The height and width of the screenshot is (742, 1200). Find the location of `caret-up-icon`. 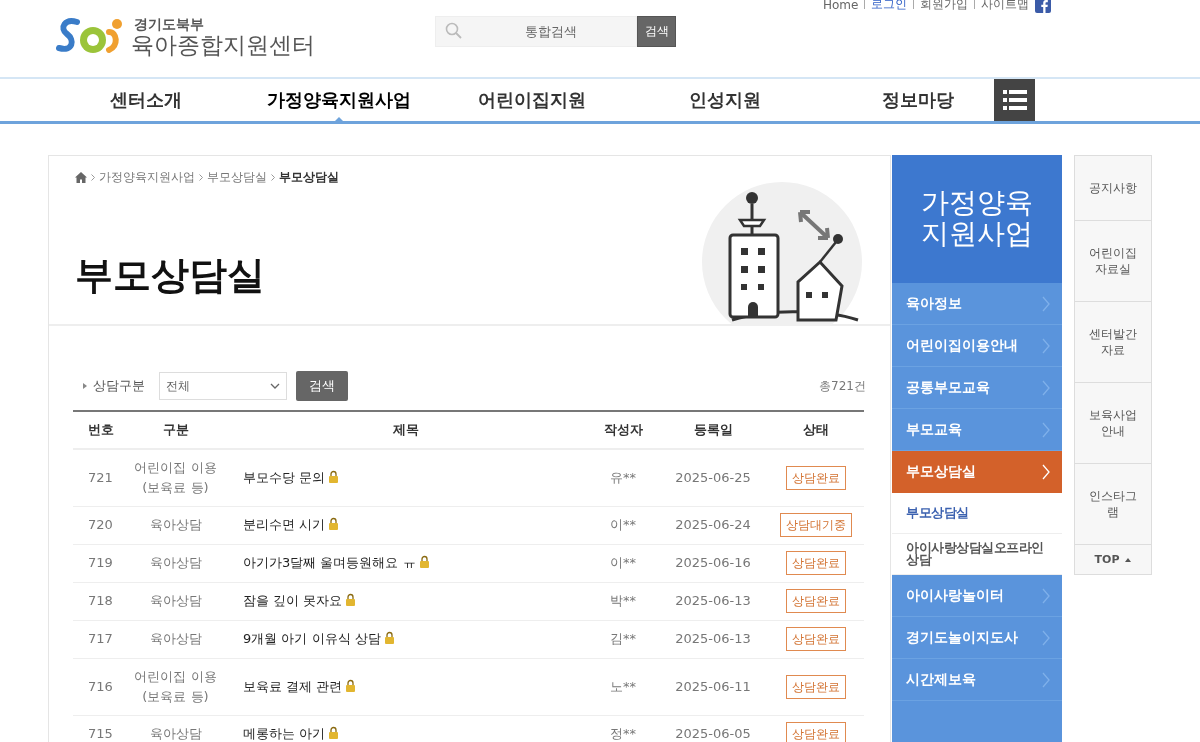

caret-up-icon is located at coordinates (1128, 559).